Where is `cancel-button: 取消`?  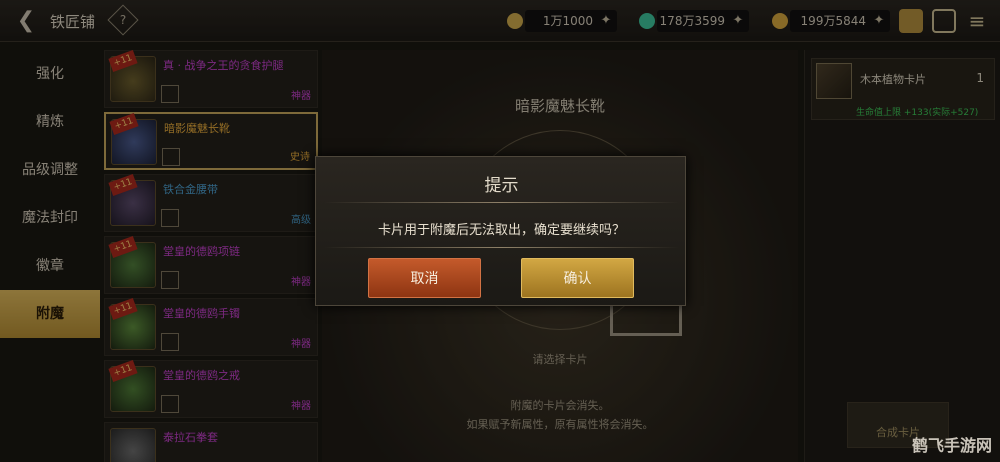 cancel-button: 取消 is located at coordinates (424, 278).